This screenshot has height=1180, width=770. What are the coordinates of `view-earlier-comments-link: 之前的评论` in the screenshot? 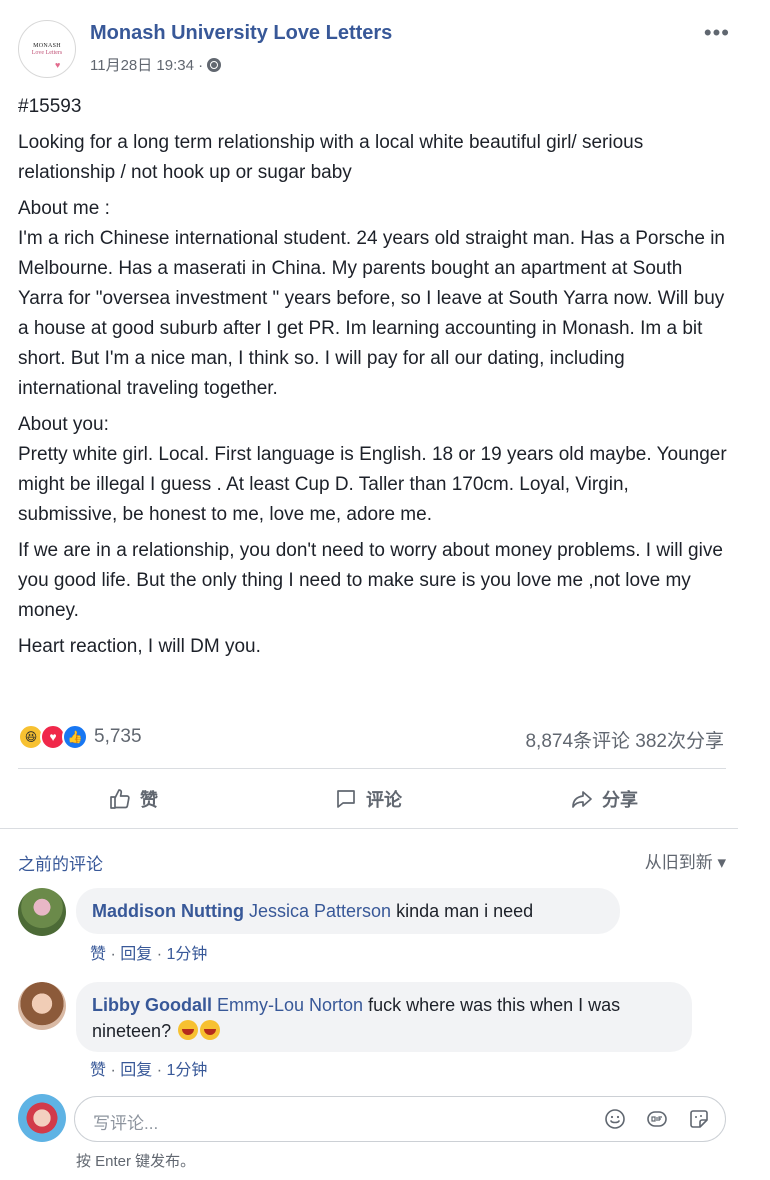 It's located at (60, 862).